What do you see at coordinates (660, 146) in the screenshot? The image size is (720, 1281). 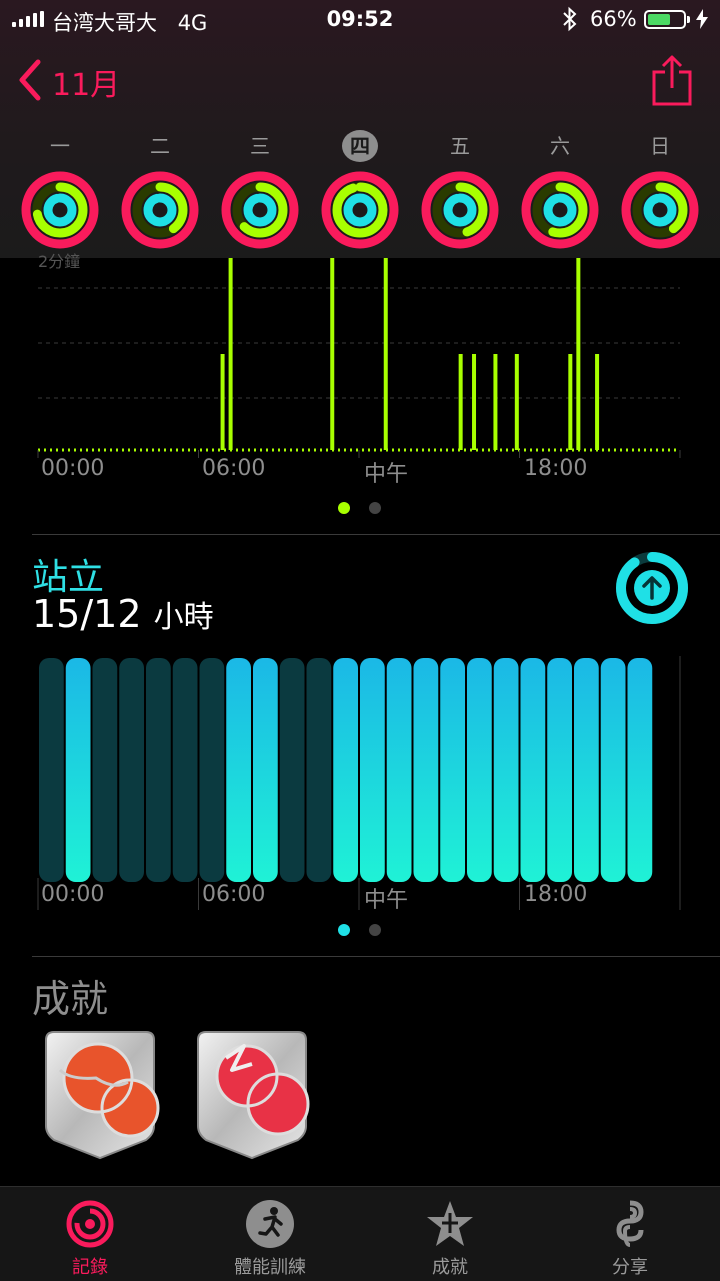 I see `weekday-label: 日` at bounding box center [660, 146].